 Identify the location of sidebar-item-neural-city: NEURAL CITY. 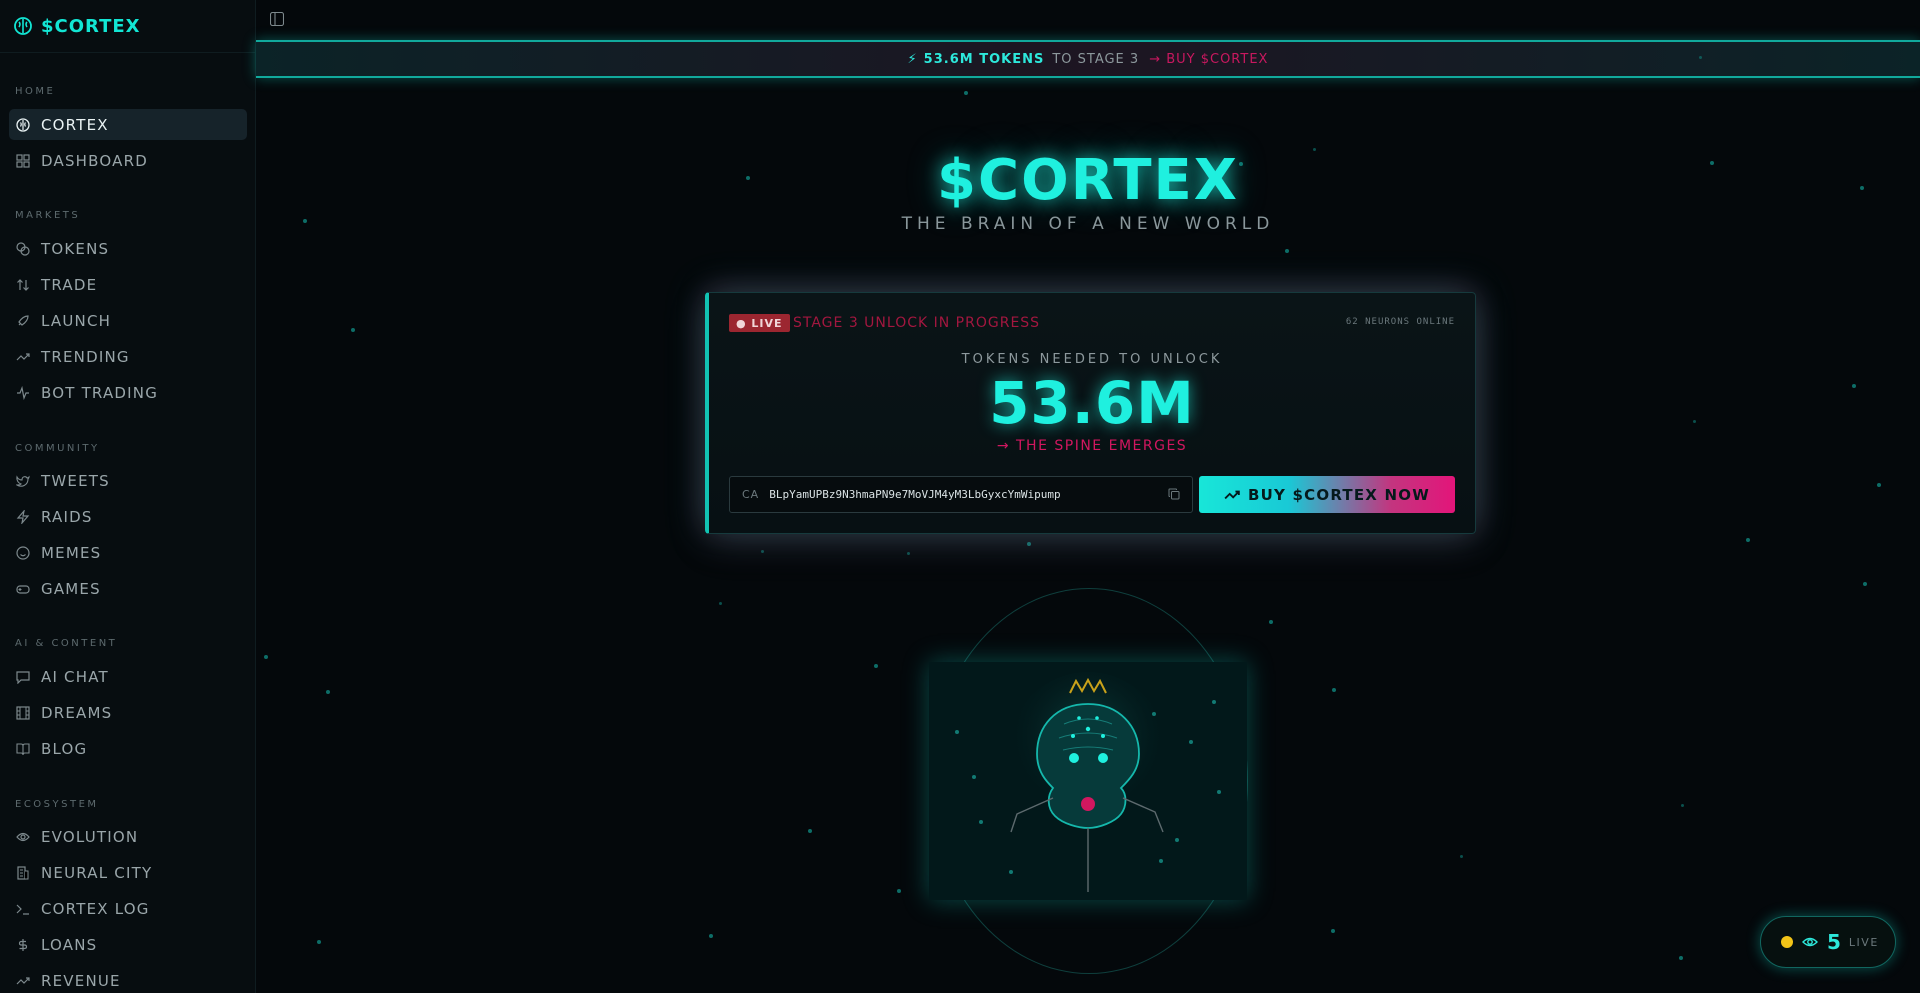
(128, 872).